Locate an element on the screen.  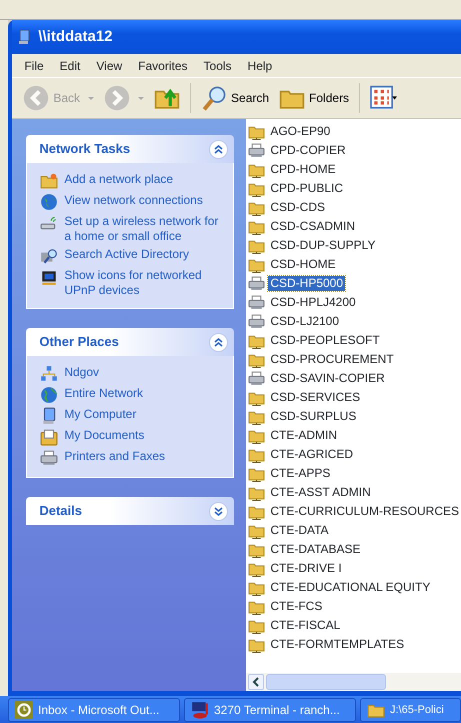
task-link: Ndgov is located at coordinates (82, 372).